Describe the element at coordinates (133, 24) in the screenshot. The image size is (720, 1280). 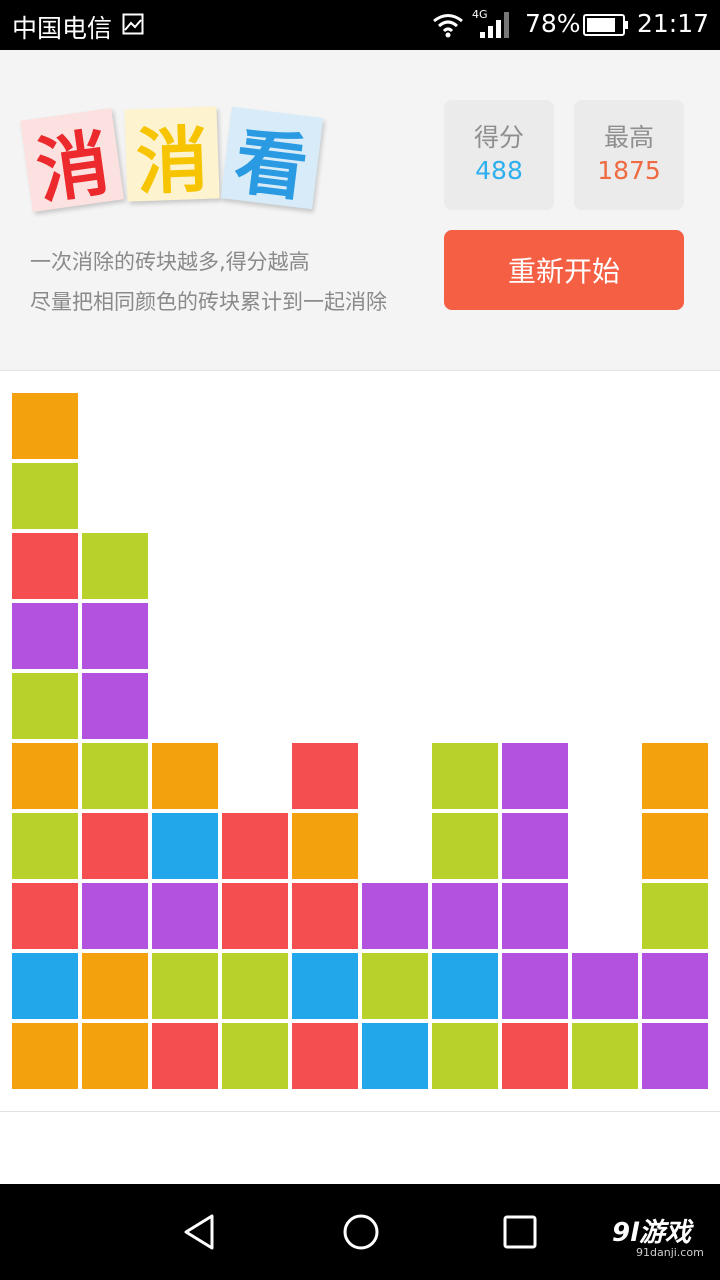
I see `image-notification-icon` at that location.